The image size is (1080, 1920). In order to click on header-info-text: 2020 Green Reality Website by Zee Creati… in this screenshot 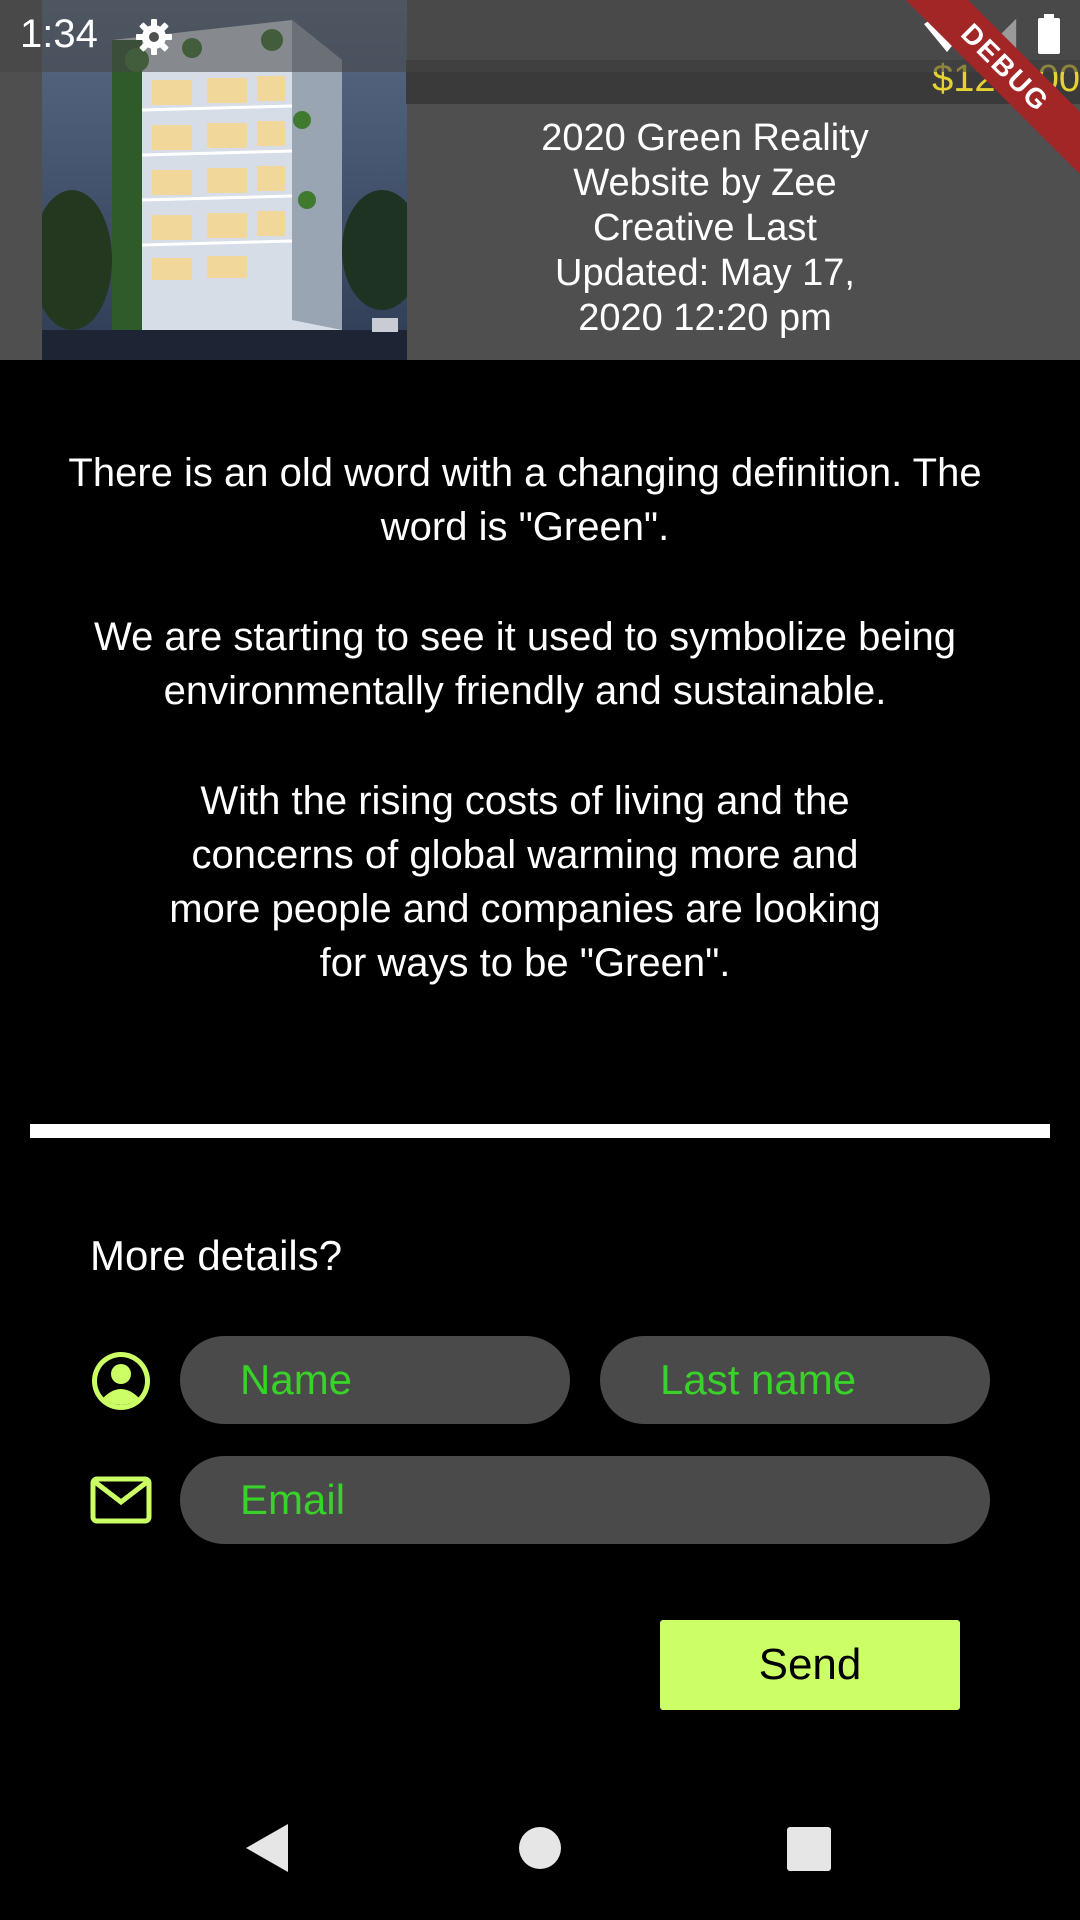, I will do `click(705, 228)`.